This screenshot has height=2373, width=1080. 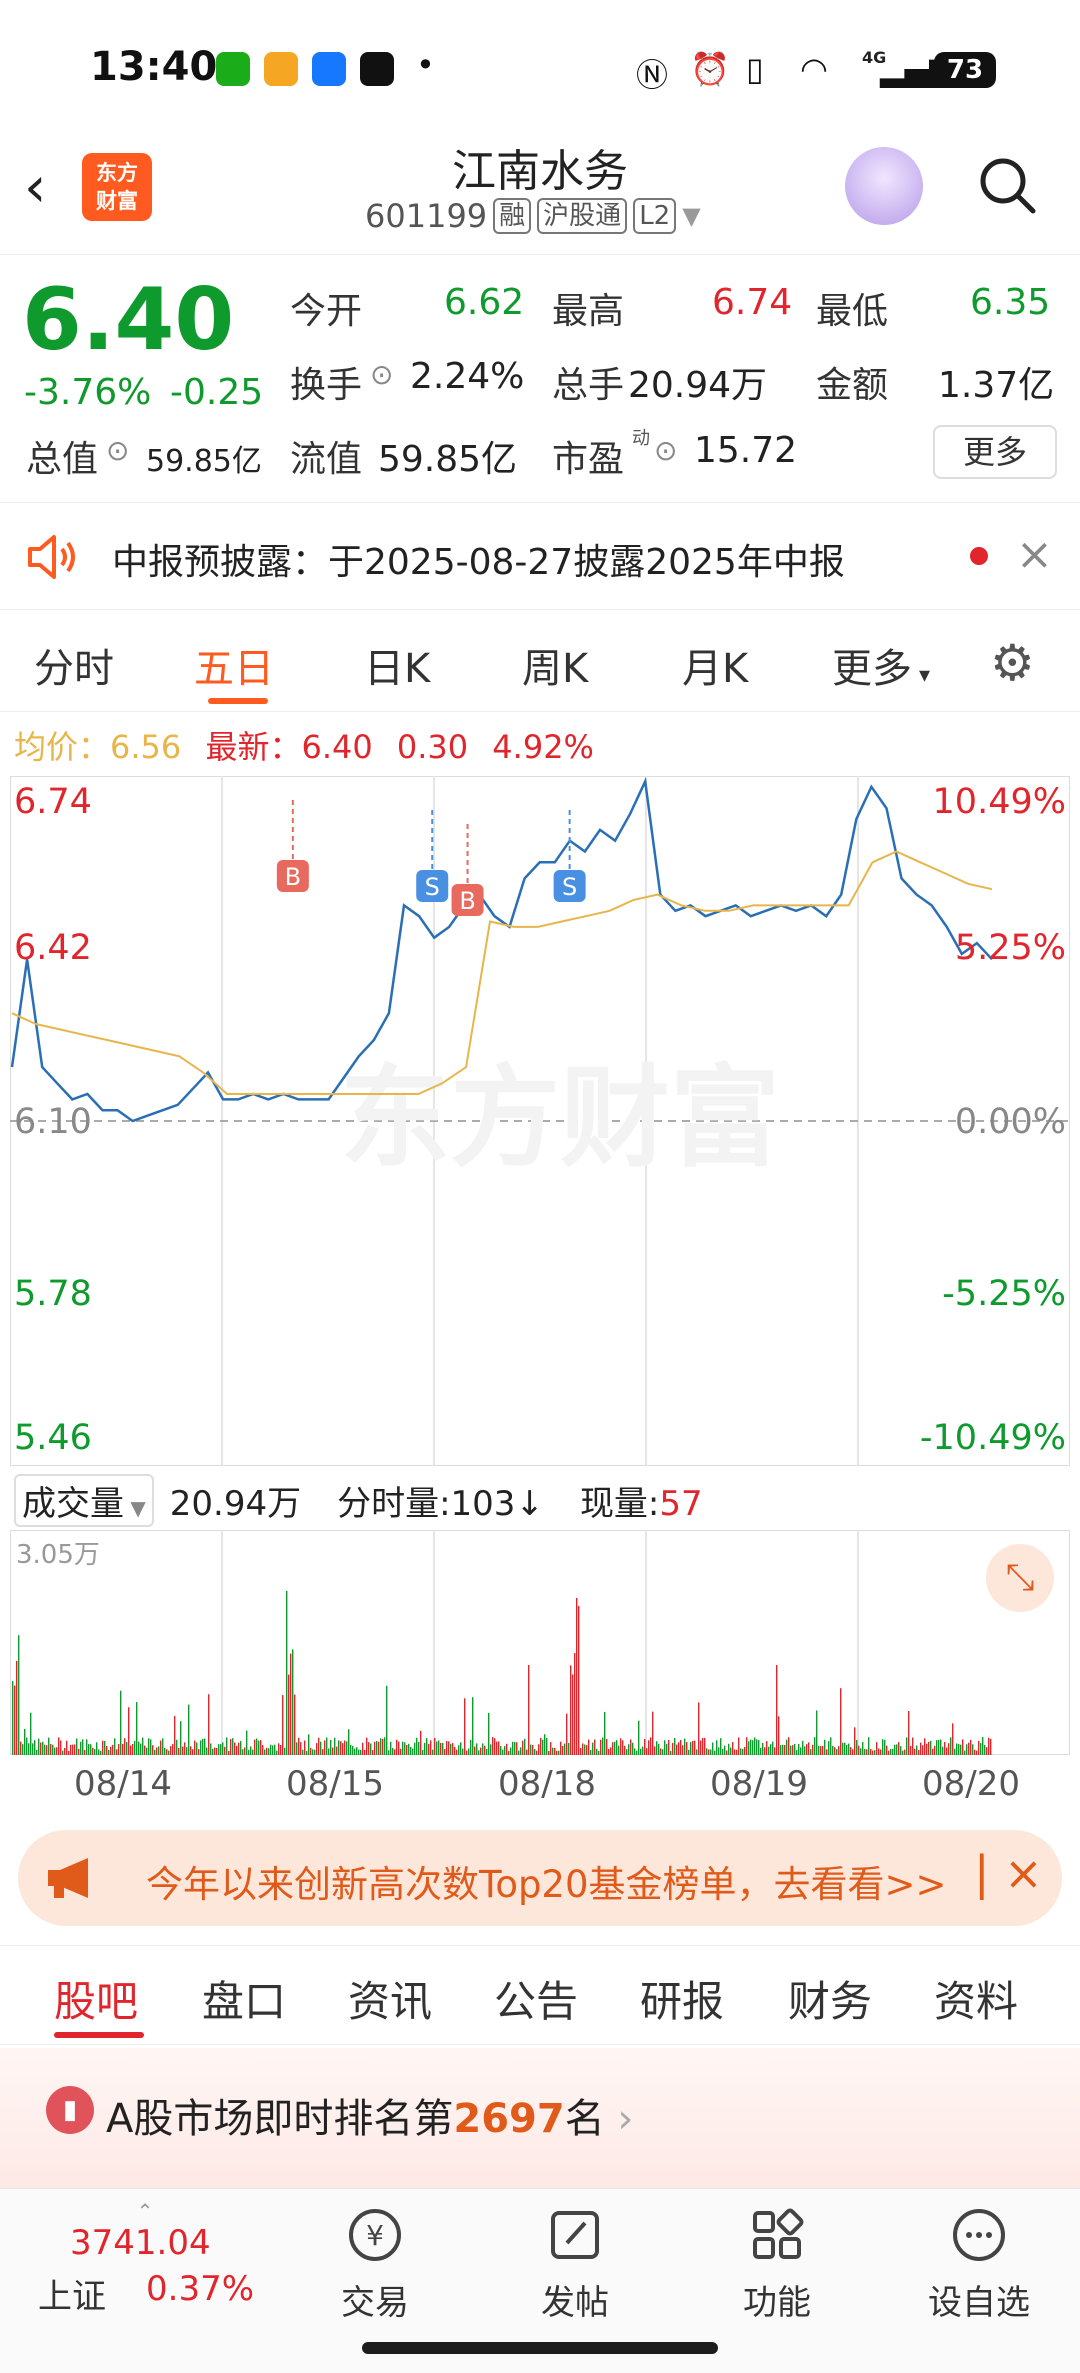 What do you see at coordinates (540, 1642) in the screenshot?
I see `volume-chart` at bounding box center [540, 1642].